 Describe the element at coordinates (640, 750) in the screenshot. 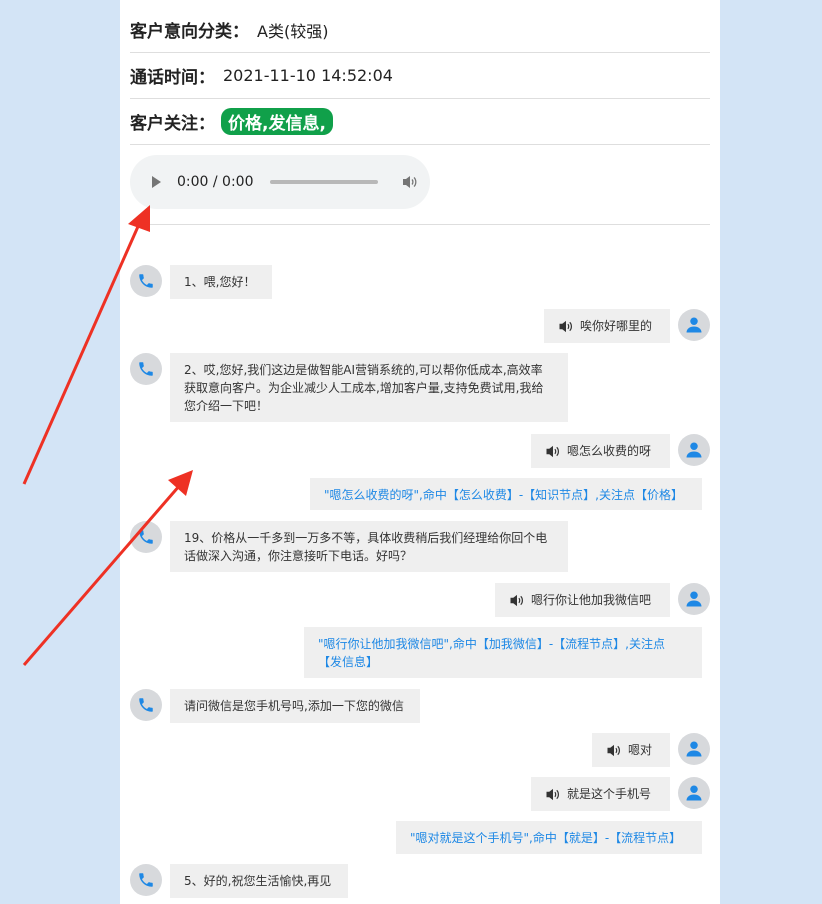

I see `customer-message-text: 嗯对` at that location.